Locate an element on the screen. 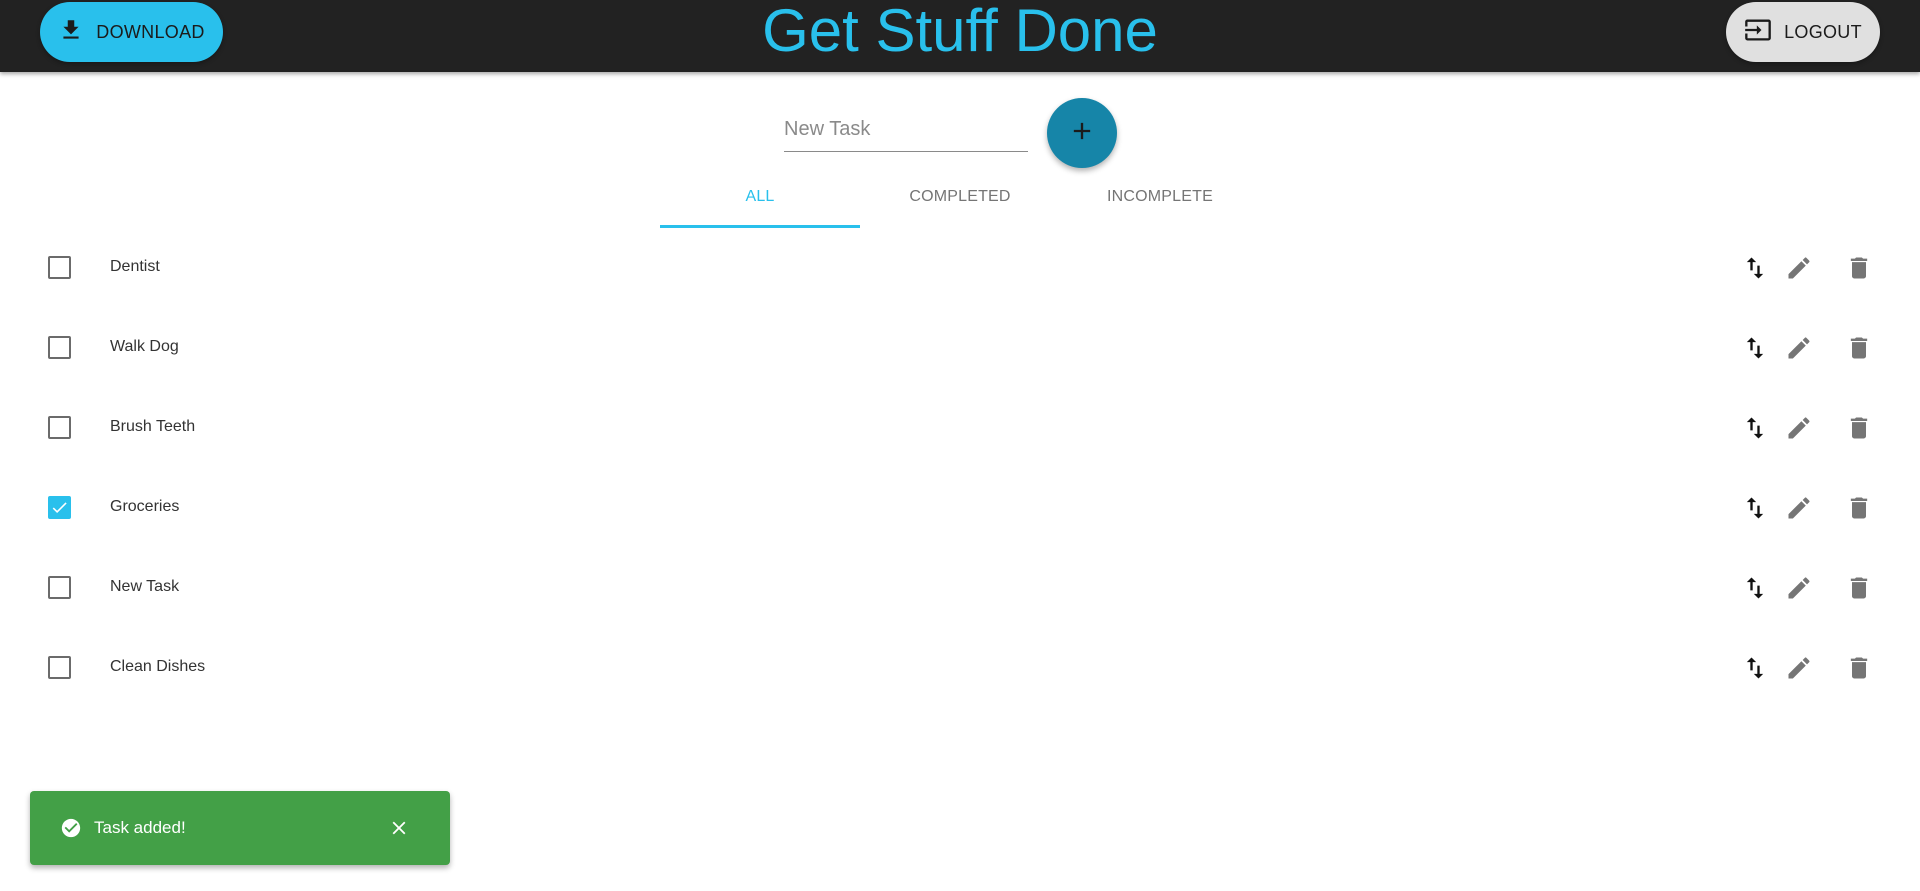 This screenshot has height=891, width=1920. task-label: Clean Dishes is located at coordinates (158, 666).